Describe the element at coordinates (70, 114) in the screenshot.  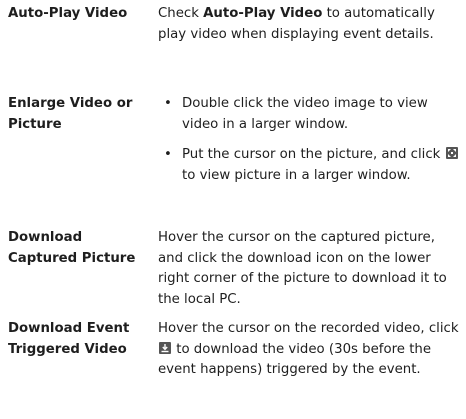
I see `term-enlarge-video-or-picture: Enlarge Video or Picture` at that location.